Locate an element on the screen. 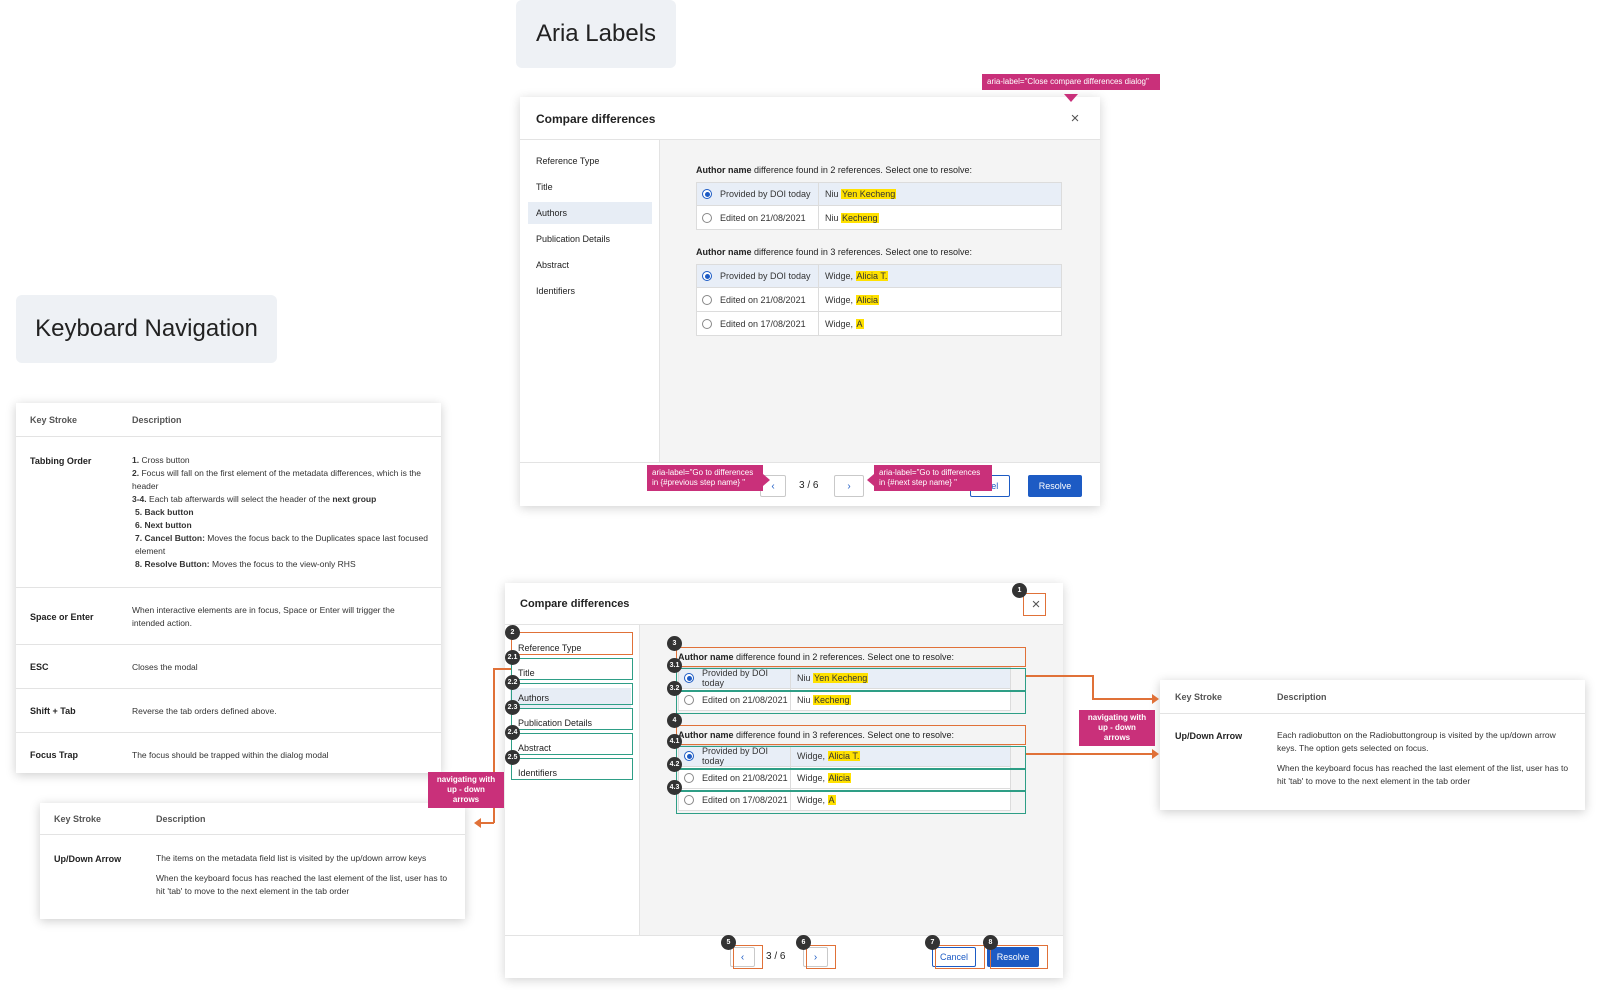 The width and height of the screenshot is (1600, 990). radio-option: Provided by DOI today Widge, Alicia T. is located at coordinates (879, 276).